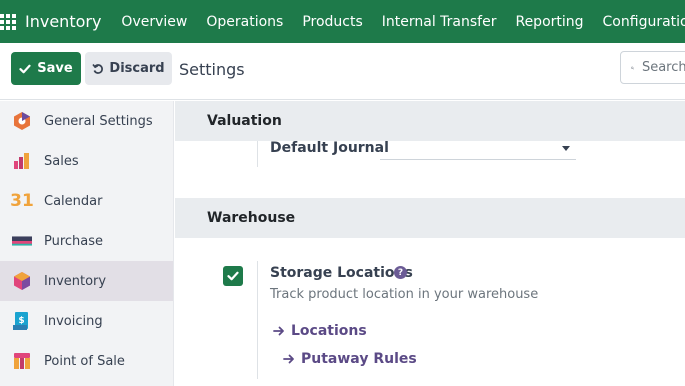 The width and height of the screenshot is (685, 386). I want to click on discard-button: Discard, so click(128, 68).